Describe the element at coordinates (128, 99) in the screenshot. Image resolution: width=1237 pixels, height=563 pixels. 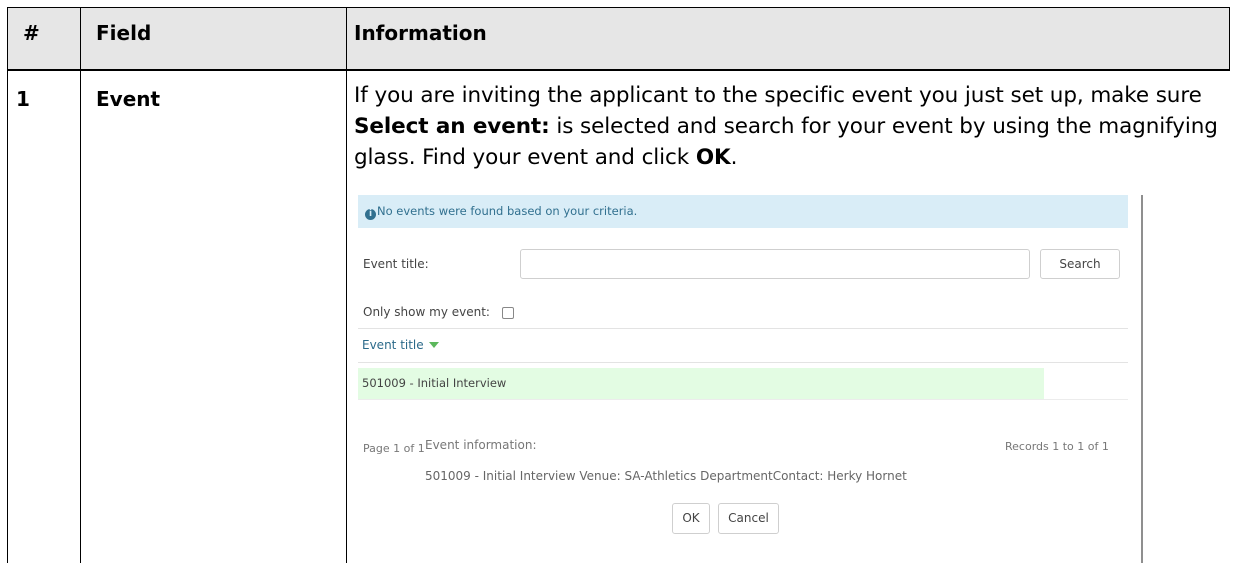
I see `row-field-name: Event` at that location.